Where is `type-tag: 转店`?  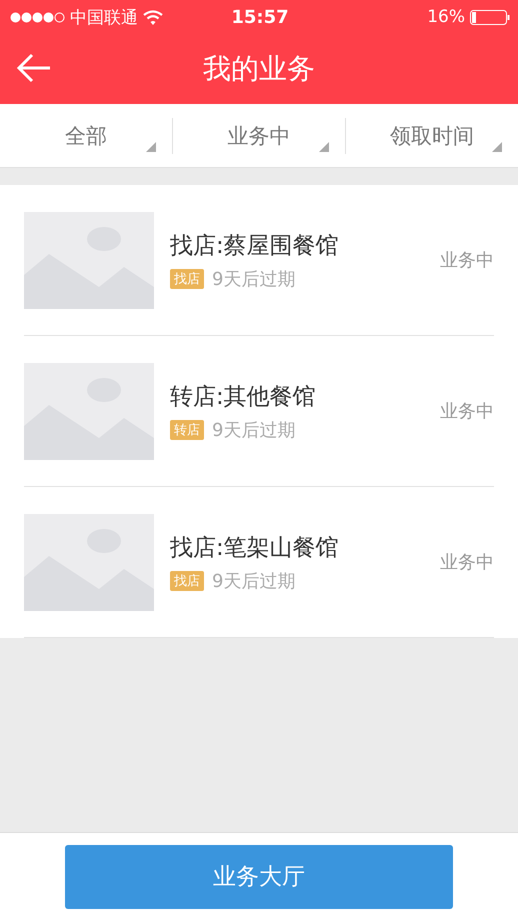 type-tag: 转店 is located at coordinates (187, 430).